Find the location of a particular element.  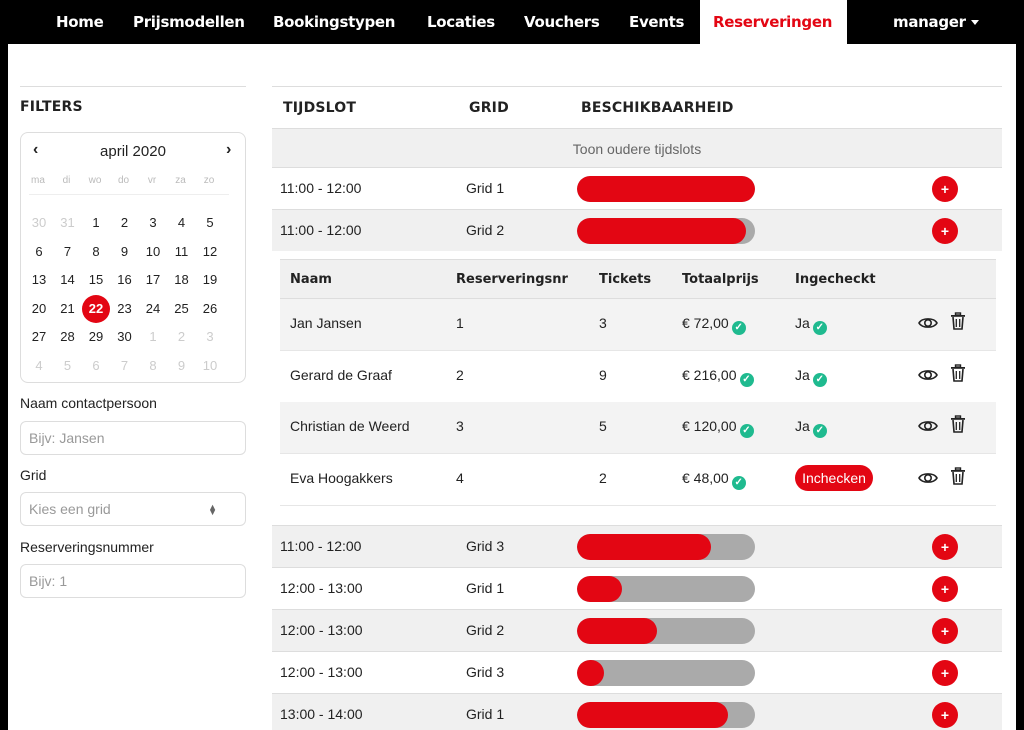

calendar-weekday: za is located at coordinates (180, 180).